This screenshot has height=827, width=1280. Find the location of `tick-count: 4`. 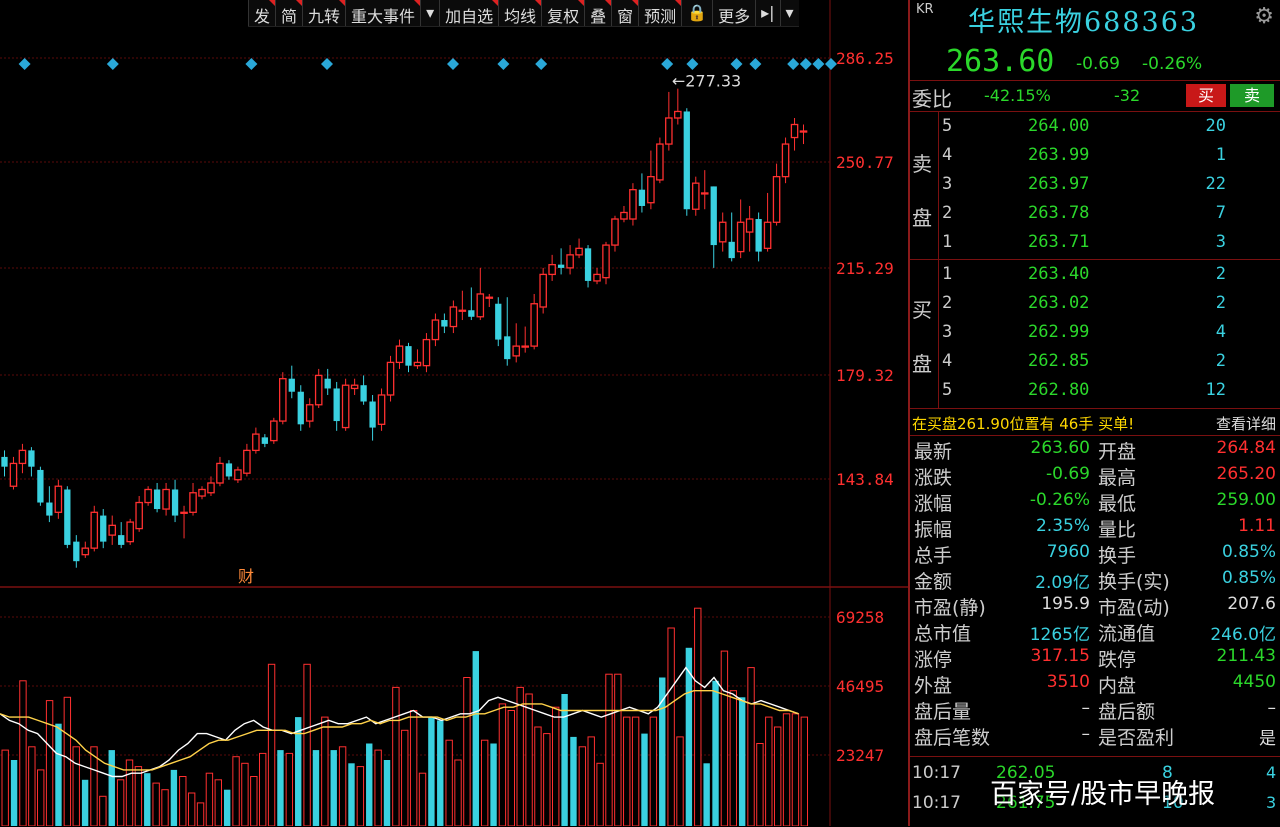

tick-count: 4 is located at coordinates (1271, 772).